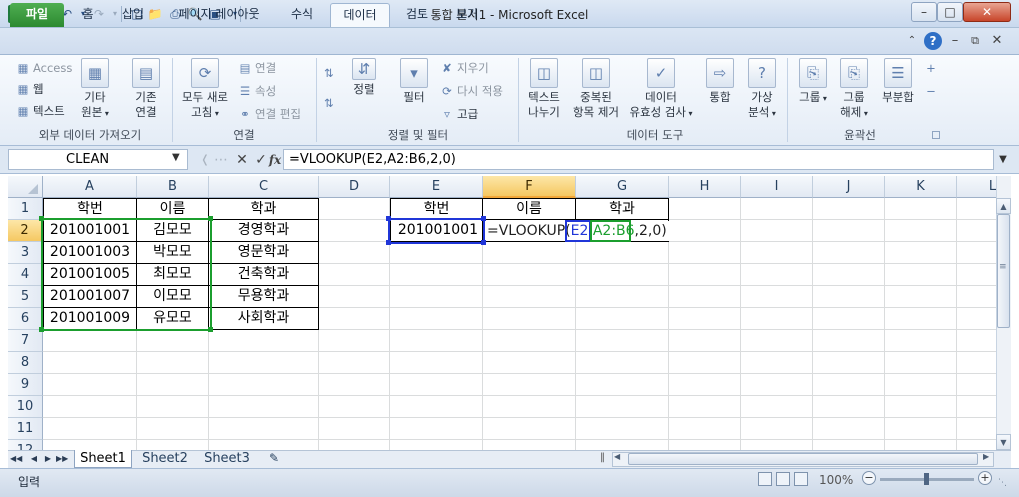 This screenshot has width=1019, height=497. I want to click on insert-function-icon: fx, so click(275, 160).